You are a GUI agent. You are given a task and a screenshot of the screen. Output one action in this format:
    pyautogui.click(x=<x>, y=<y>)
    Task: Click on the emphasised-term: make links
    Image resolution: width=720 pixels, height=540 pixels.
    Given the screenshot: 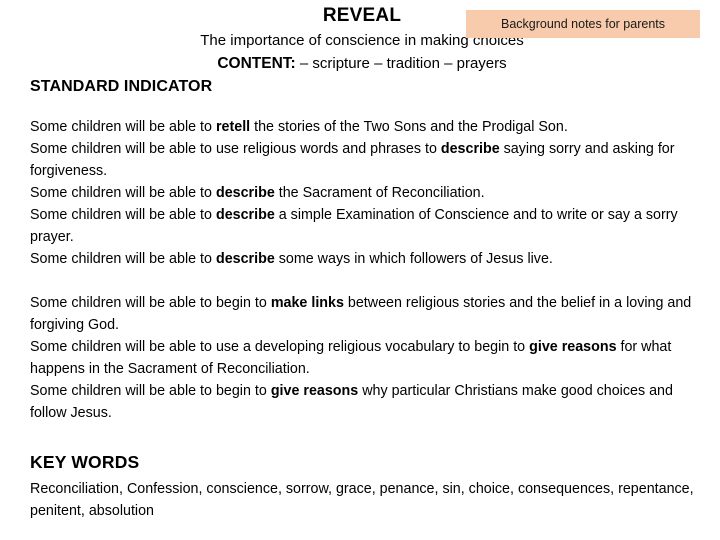 What is the action you would take?
    pyautogui.click(x=307, y=303)
    